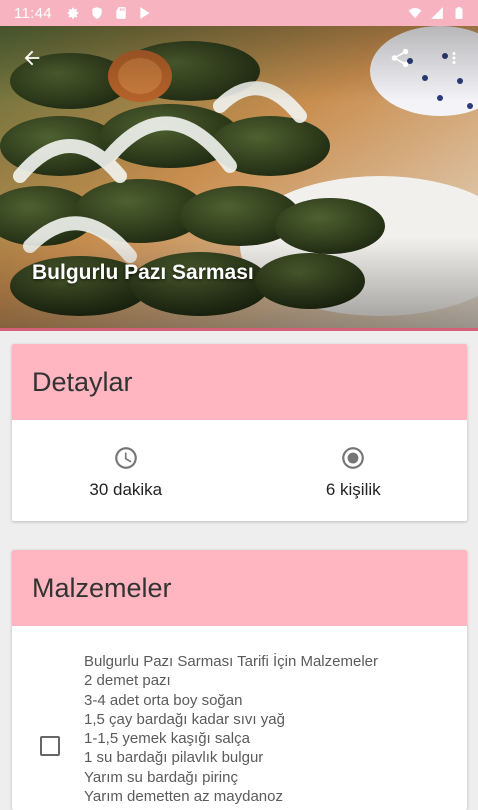 This screenshot has height=810, width=478. I want to click on arrow-back-icon, so click(32, 58).